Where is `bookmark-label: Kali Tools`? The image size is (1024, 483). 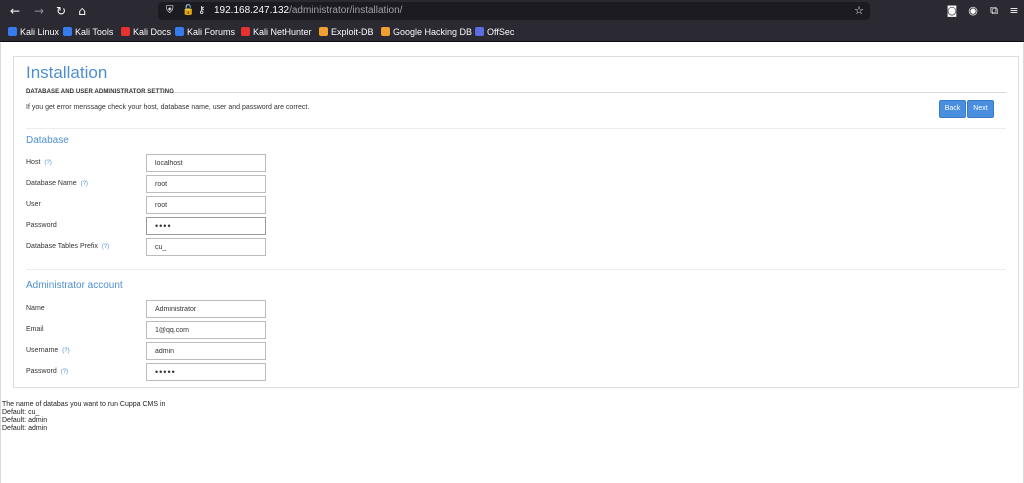 bookmark-label: Kali Tools is located at coordinates (94, 32).